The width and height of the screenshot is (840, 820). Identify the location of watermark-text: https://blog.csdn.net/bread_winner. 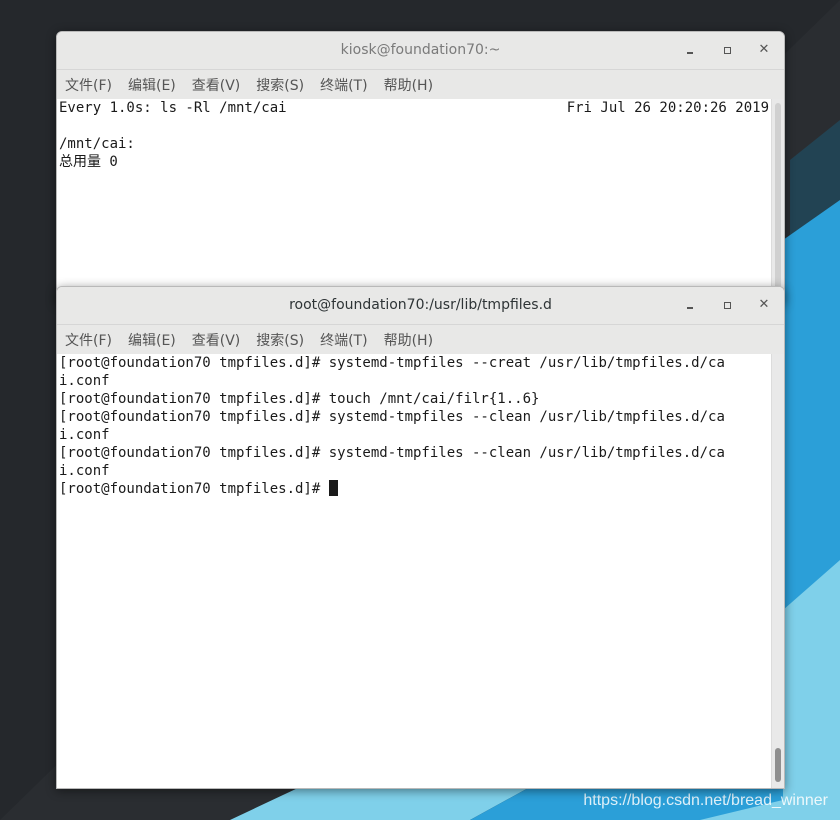
(705, 800).